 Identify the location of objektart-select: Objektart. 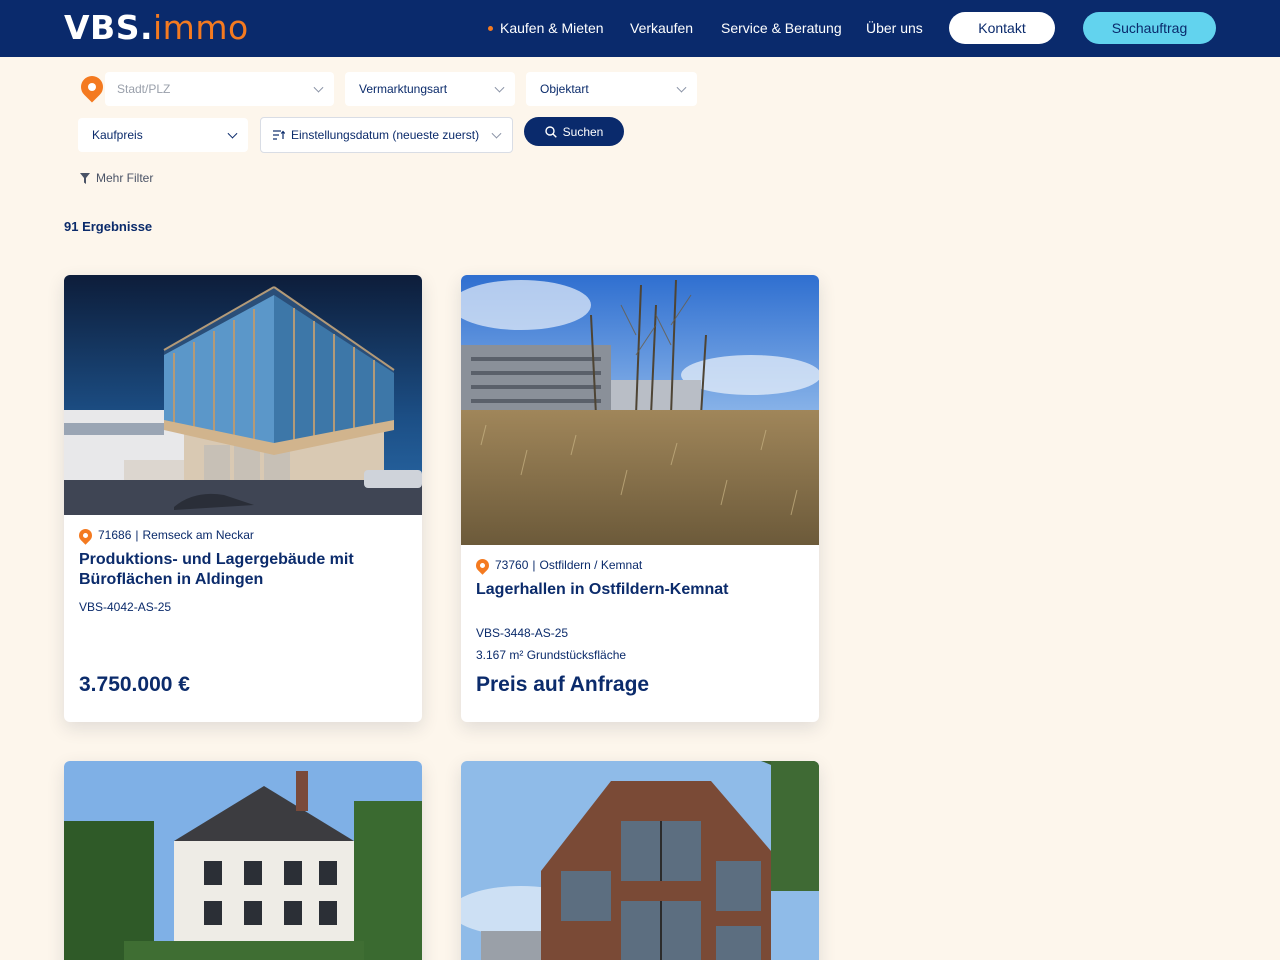
(611, 89).